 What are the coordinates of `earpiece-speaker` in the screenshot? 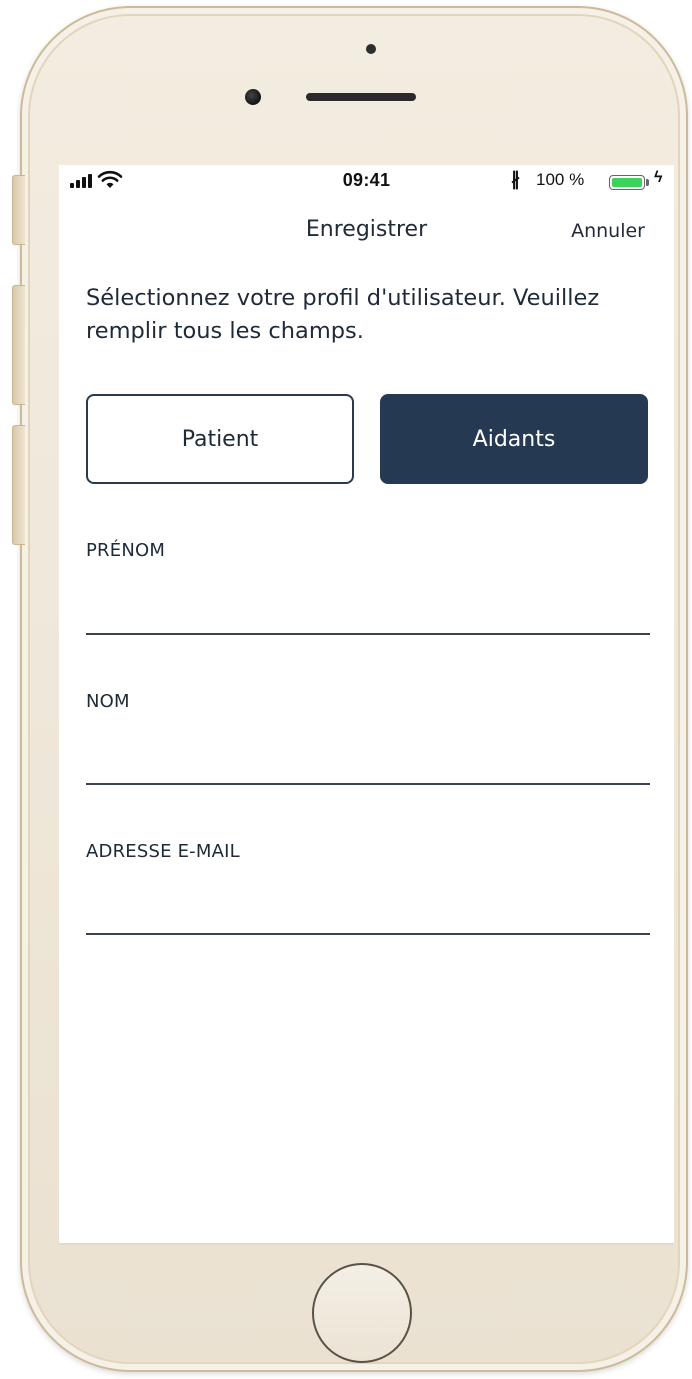 It's located at (361, 97).